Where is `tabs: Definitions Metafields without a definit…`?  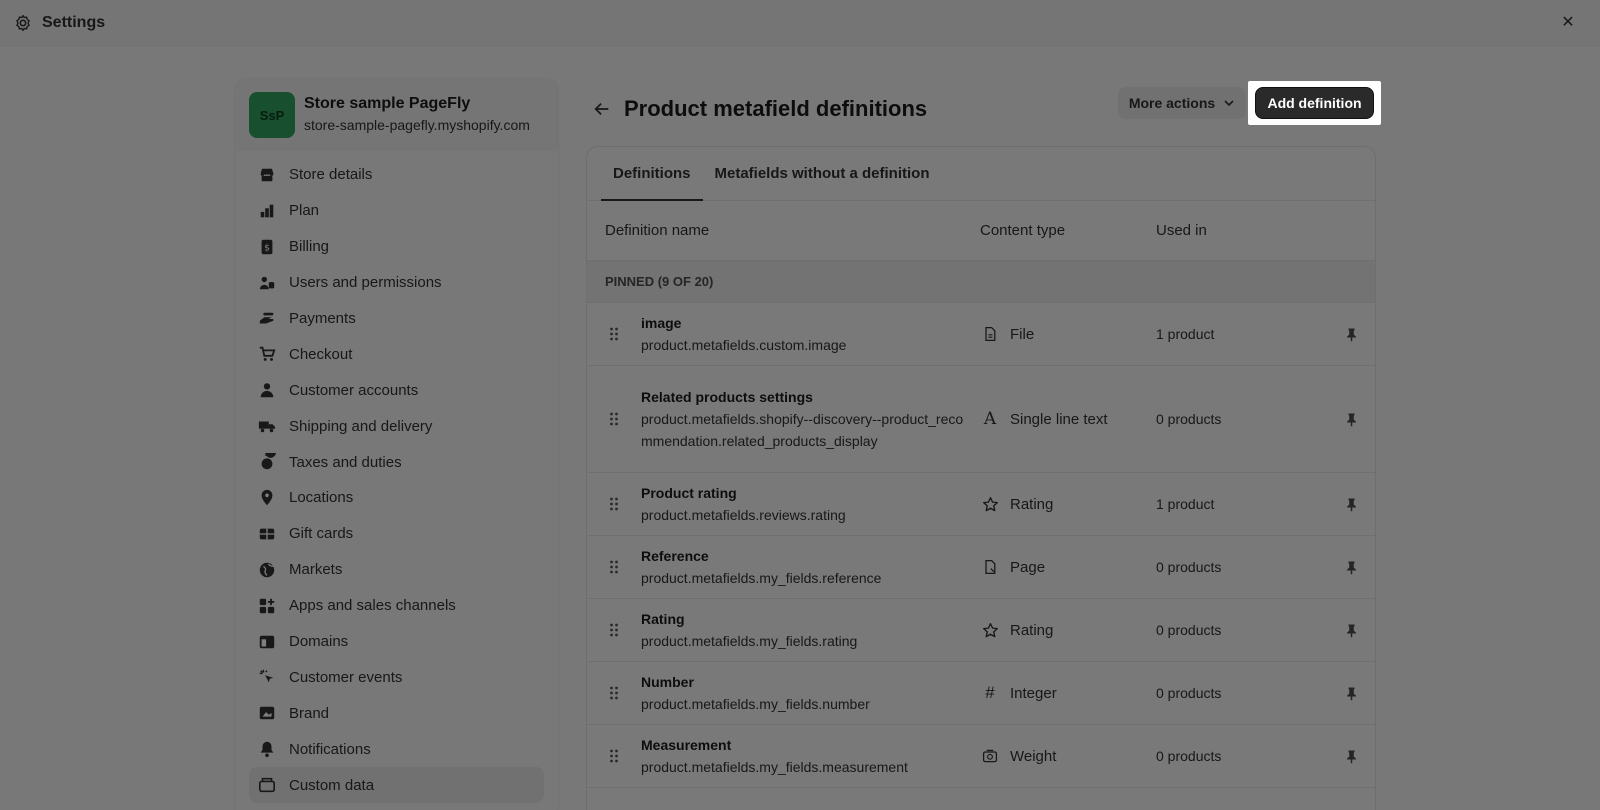 tabs: Definitions Metafields without a definit… is located at coordinates (981, 174).